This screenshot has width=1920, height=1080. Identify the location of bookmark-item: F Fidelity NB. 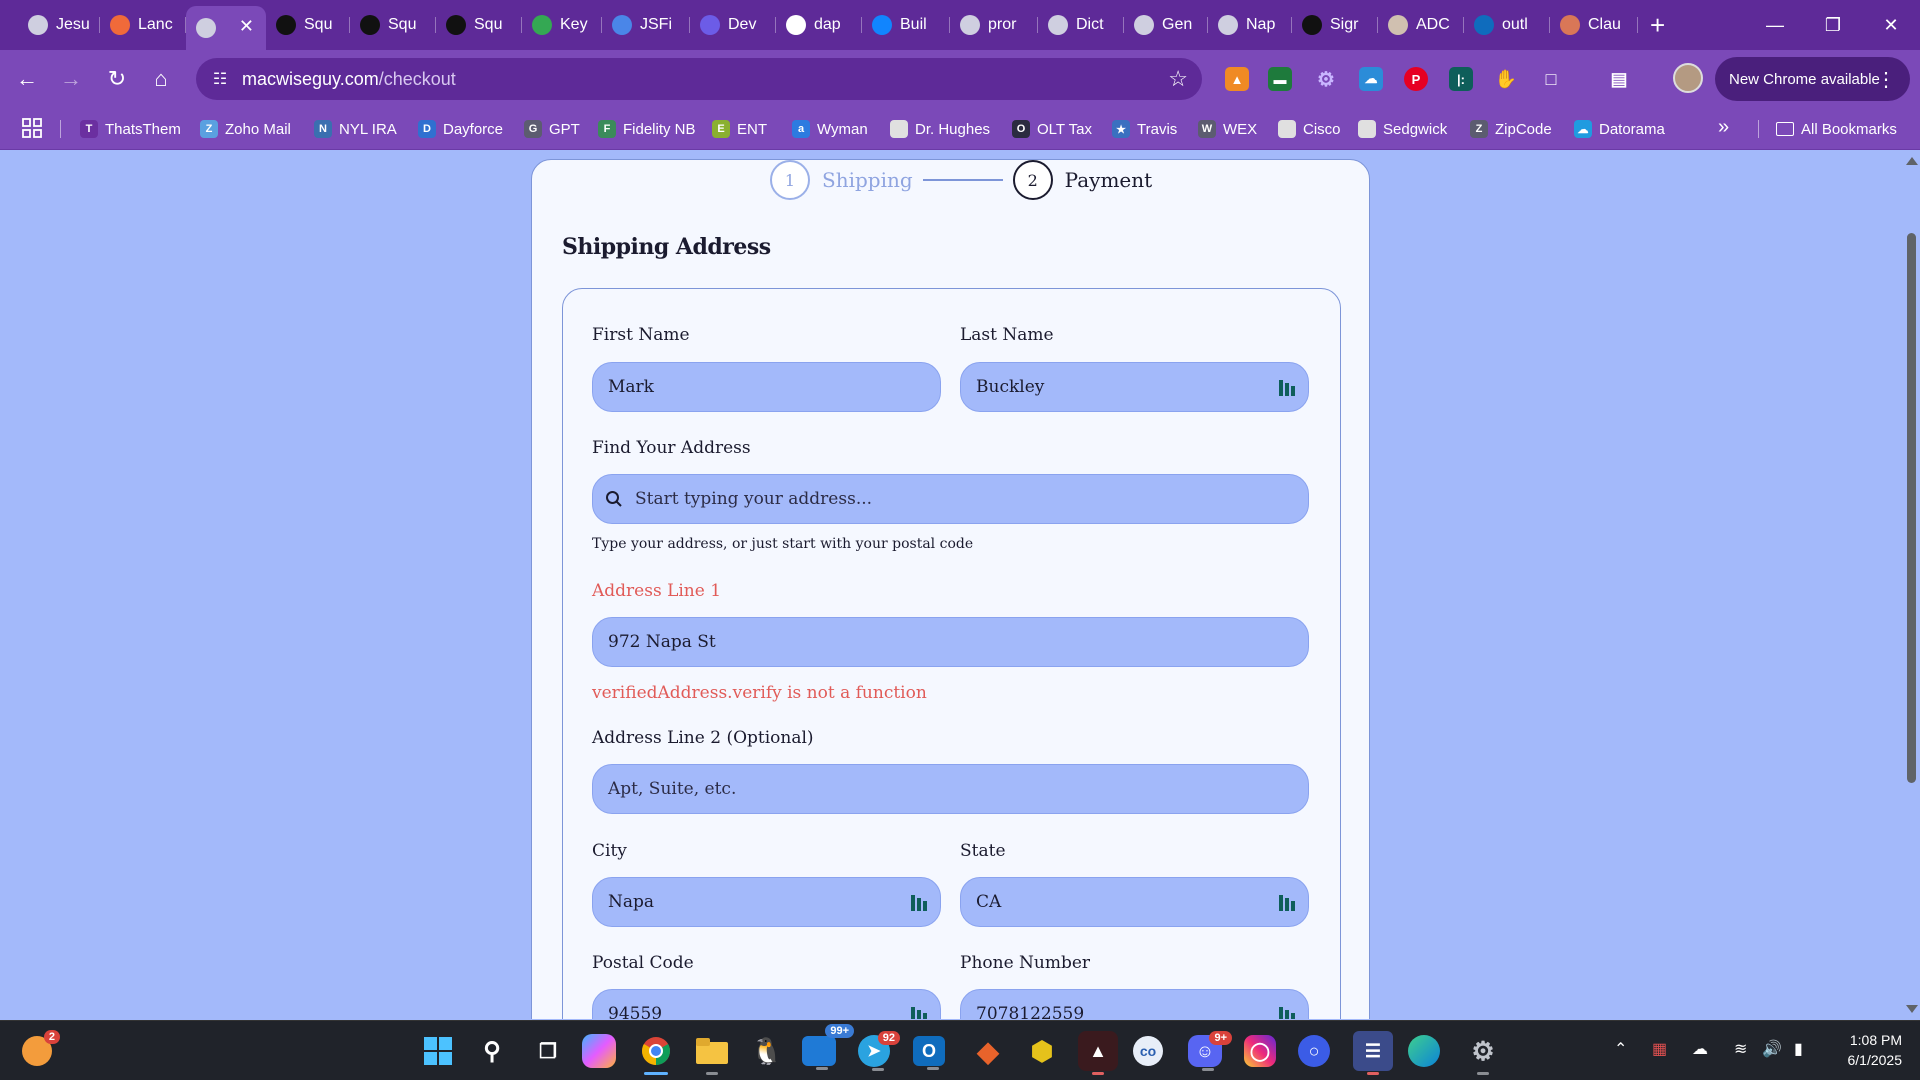
(647, 129).